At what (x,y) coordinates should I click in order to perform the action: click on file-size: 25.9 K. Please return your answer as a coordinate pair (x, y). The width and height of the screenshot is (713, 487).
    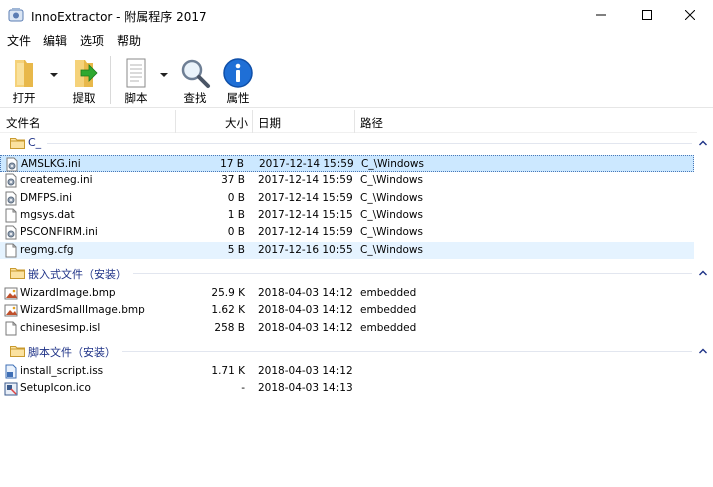
    Looking at the image, I should click on (228, 293).